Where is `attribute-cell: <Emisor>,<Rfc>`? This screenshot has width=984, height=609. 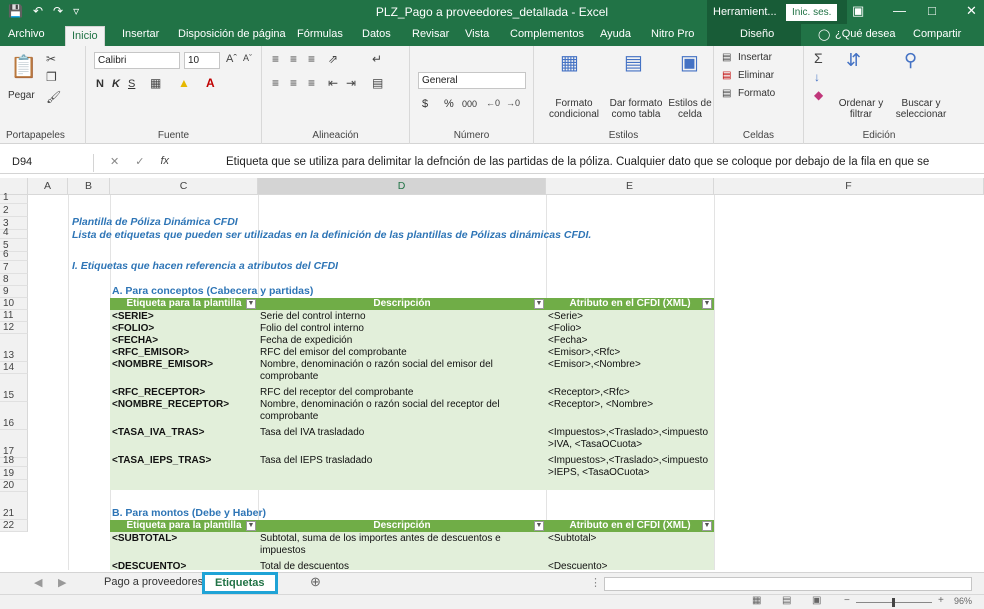
attribute-cell: <Emisor>,<Rfc> is located at coordinates (628, 353).